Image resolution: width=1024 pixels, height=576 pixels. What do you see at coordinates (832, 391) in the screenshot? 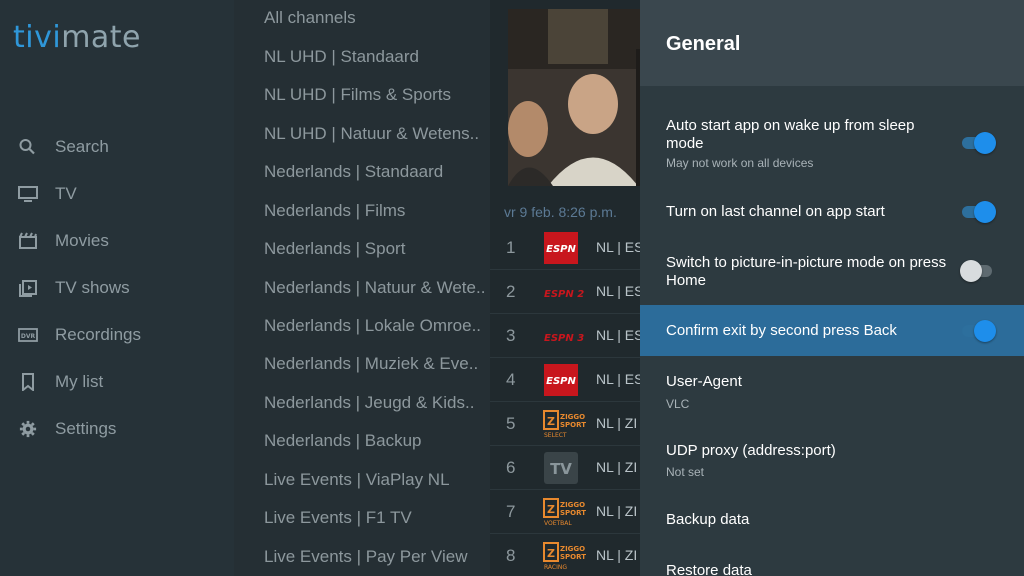
I see `setting-user-agent: User-Agent VLC` at bounding box center [832, 391].